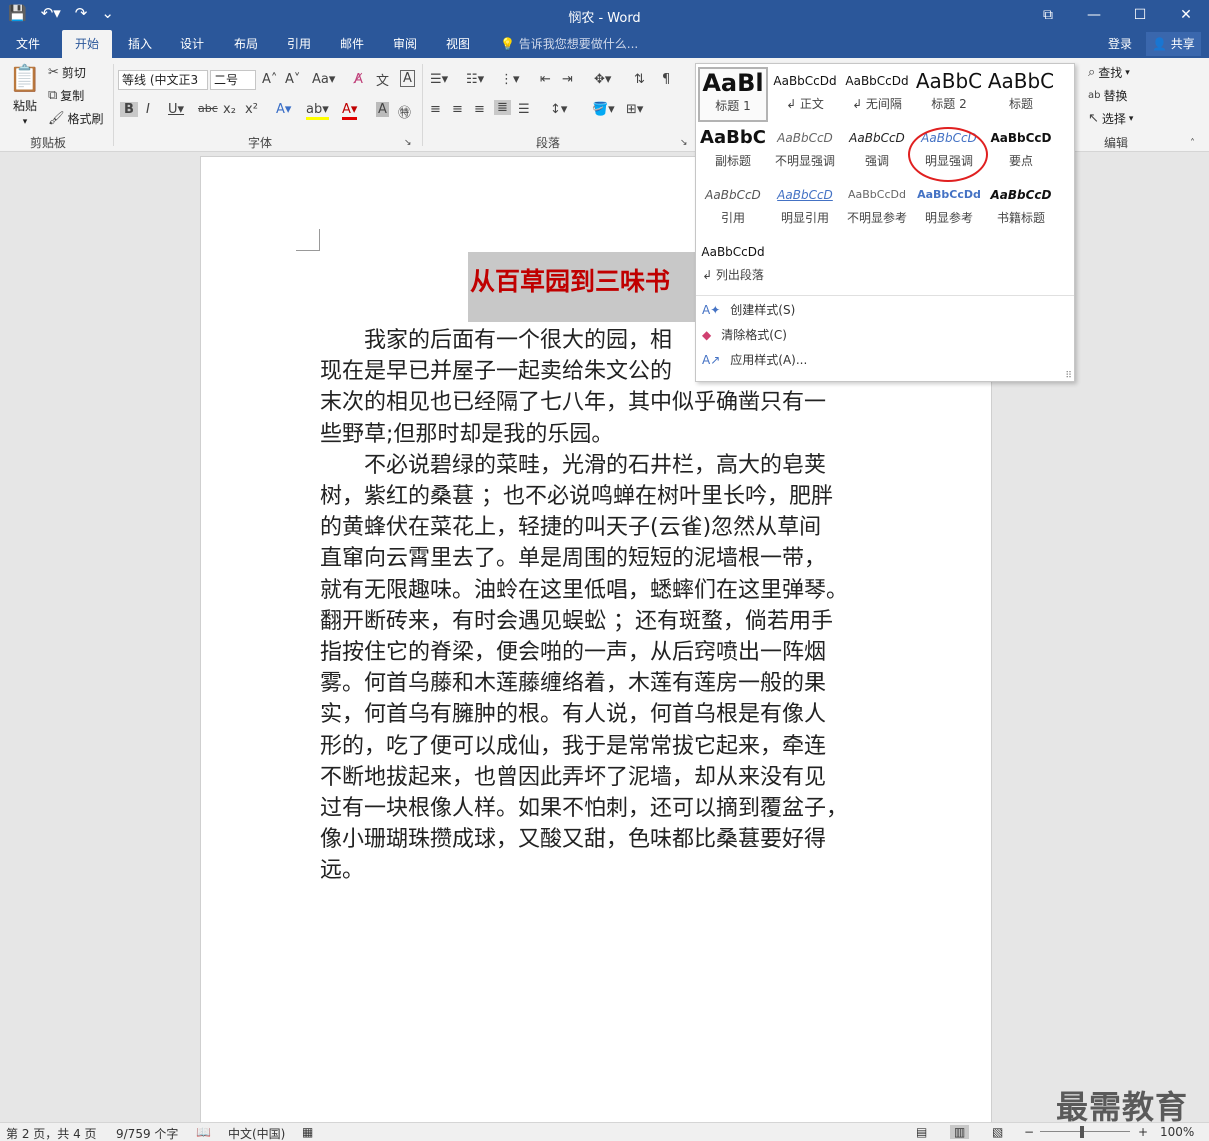 This screenshot has width=1209, height=1141. What do you see at coordinates (733, 151) in the screenshot?
I see `style-subtitle: AaBbC 副标题` at bounding box center [733, 151].